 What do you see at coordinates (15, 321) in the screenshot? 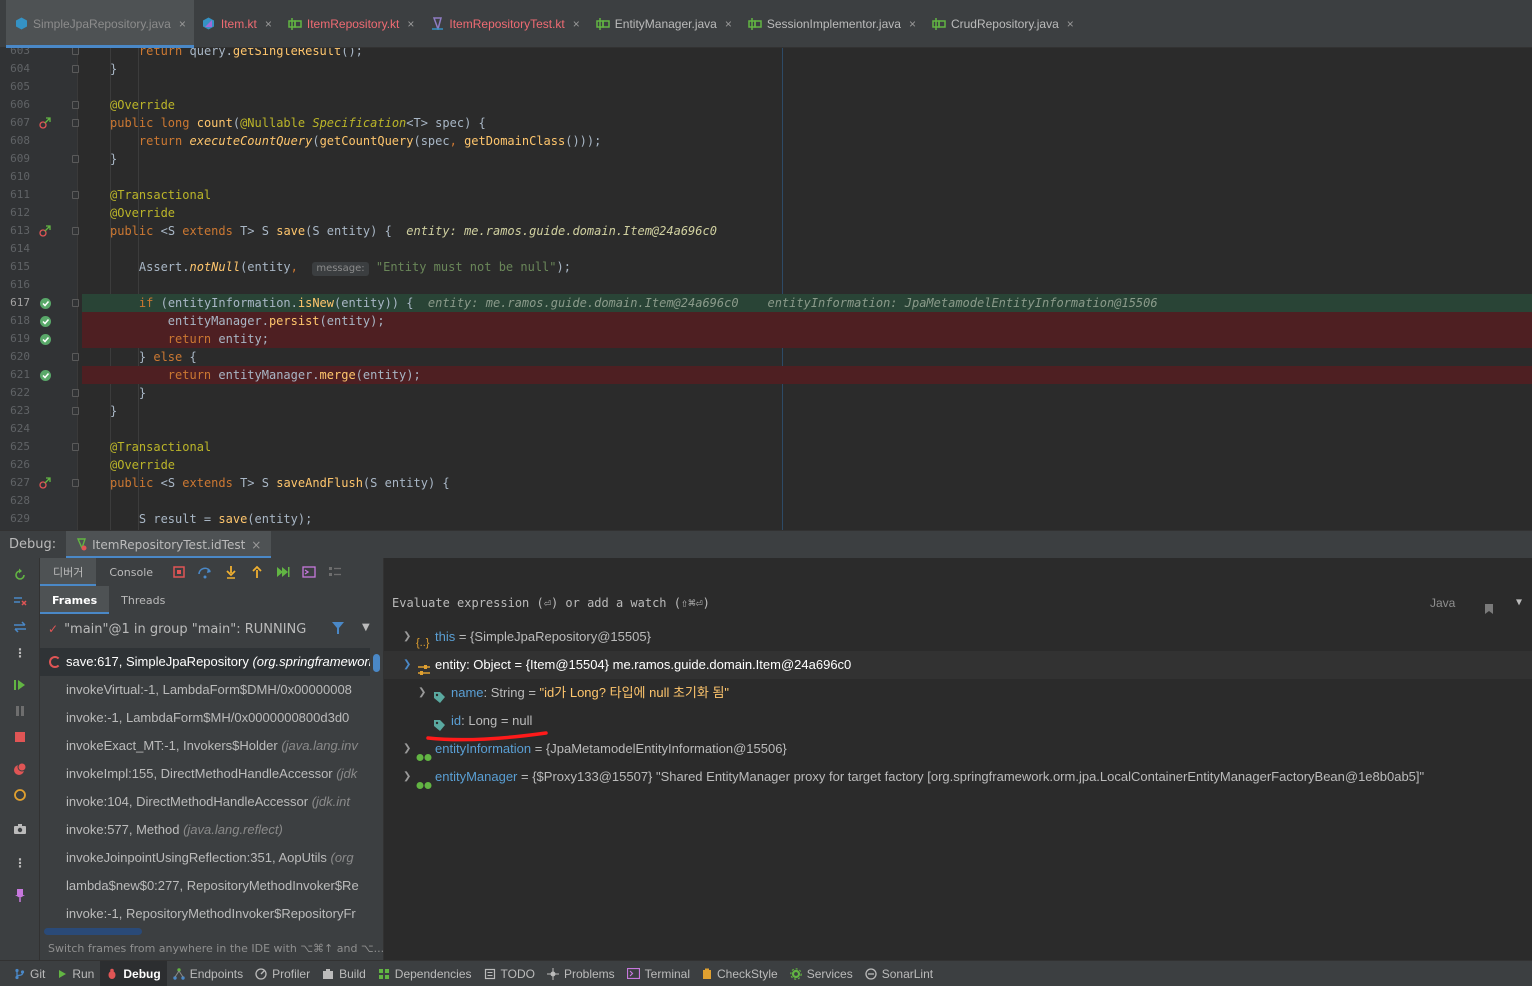
I see `line-number: 618` at bounding box center [15, 321].